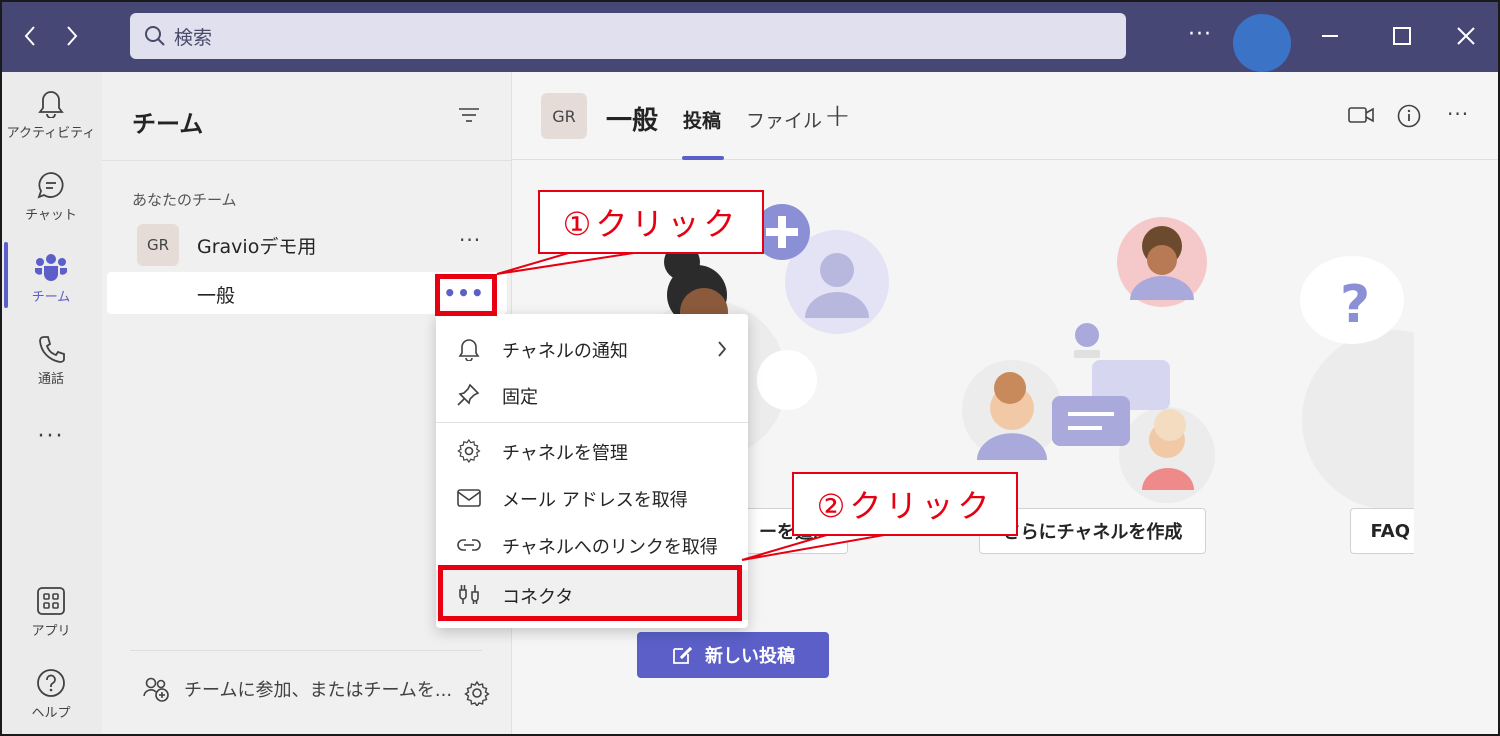 This screenshot has width=1500, height=736. I want to click on help-icon, so click(51, 683).